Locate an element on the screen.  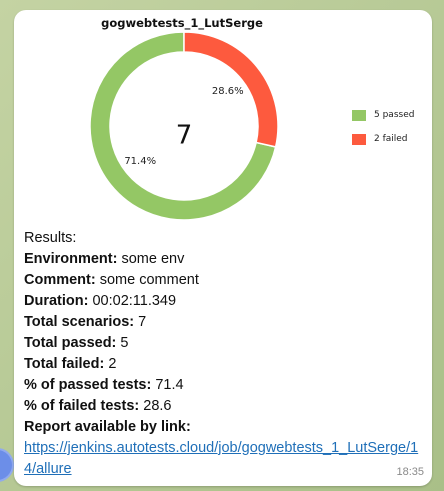
environment-label: Environment: is located at coordinates (71, 259).